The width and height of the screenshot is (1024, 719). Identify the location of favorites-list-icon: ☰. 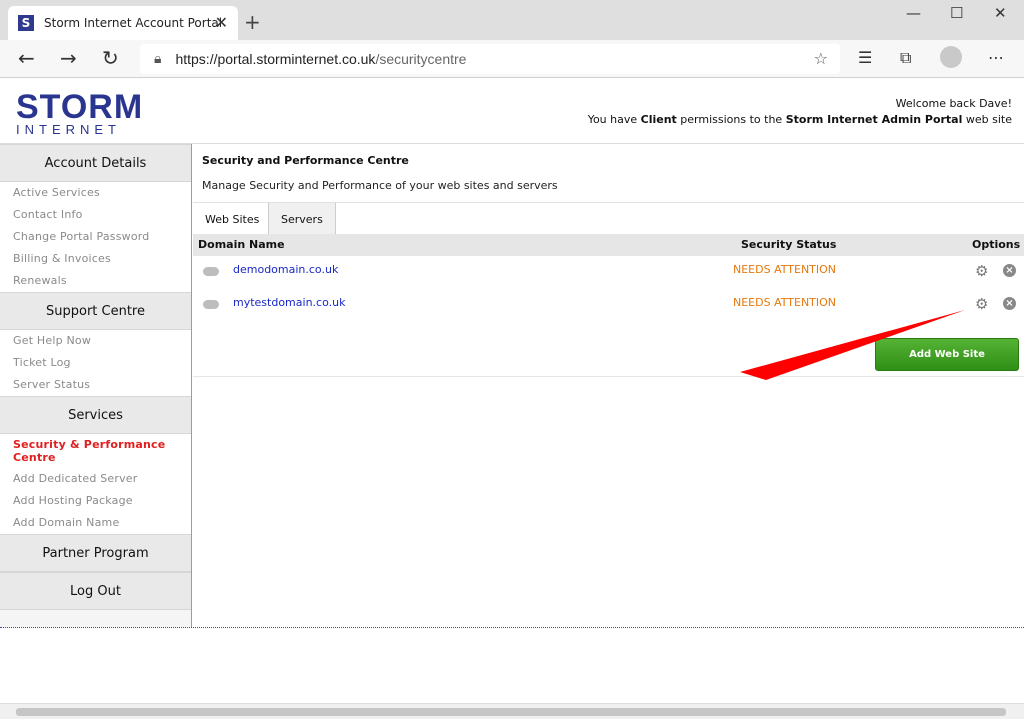
(865, 57).